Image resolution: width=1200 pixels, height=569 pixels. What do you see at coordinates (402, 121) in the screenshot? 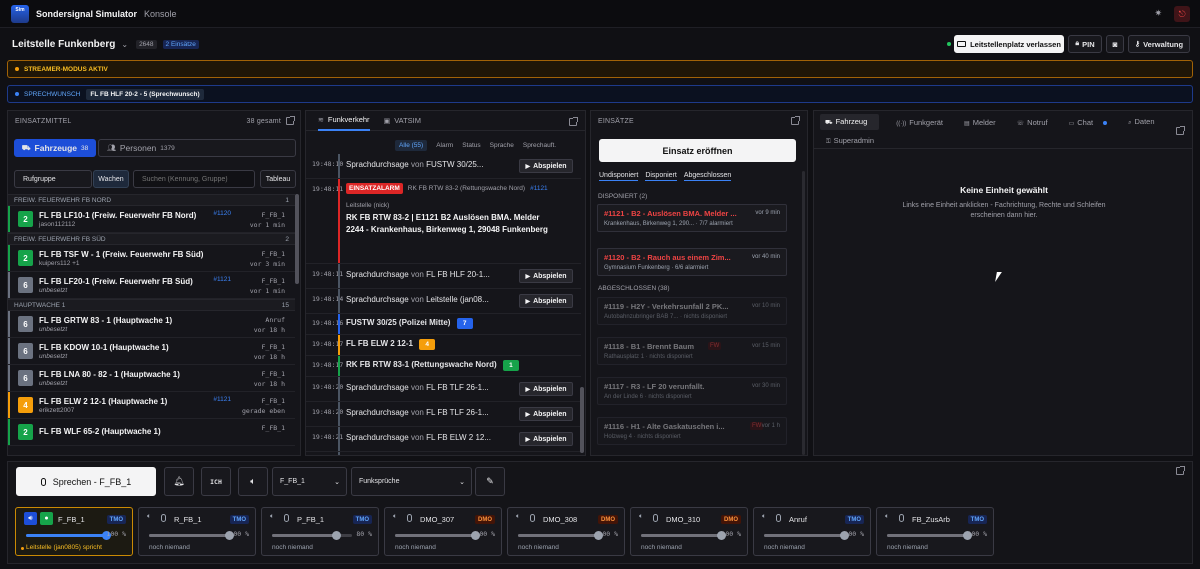
I see `tab-vatsim: ▣ VATSIM` at bounding box center [402, 121].